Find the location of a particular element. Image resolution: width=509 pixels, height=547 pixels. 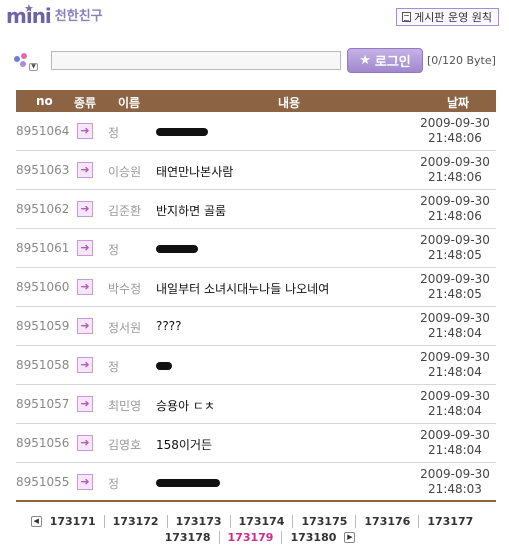

page-link: 173173 is located at coordinates (198, 521).